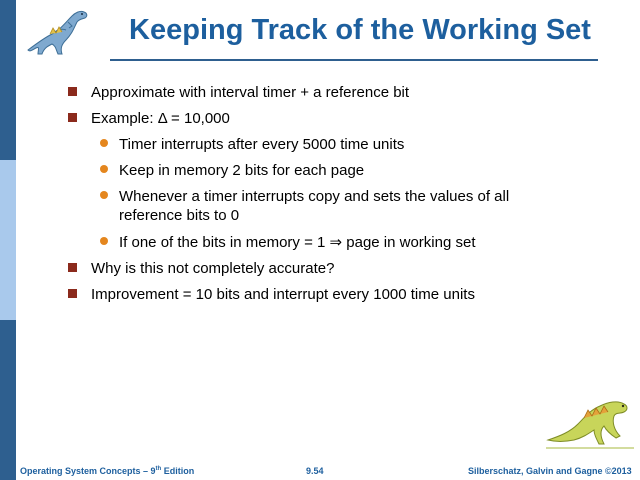 This screenshot has width=640, height=480. Describe the element at coordinates (160, 118) in the screenshot. I see `bullet-text: Example: Δ = 10,000` at that location.